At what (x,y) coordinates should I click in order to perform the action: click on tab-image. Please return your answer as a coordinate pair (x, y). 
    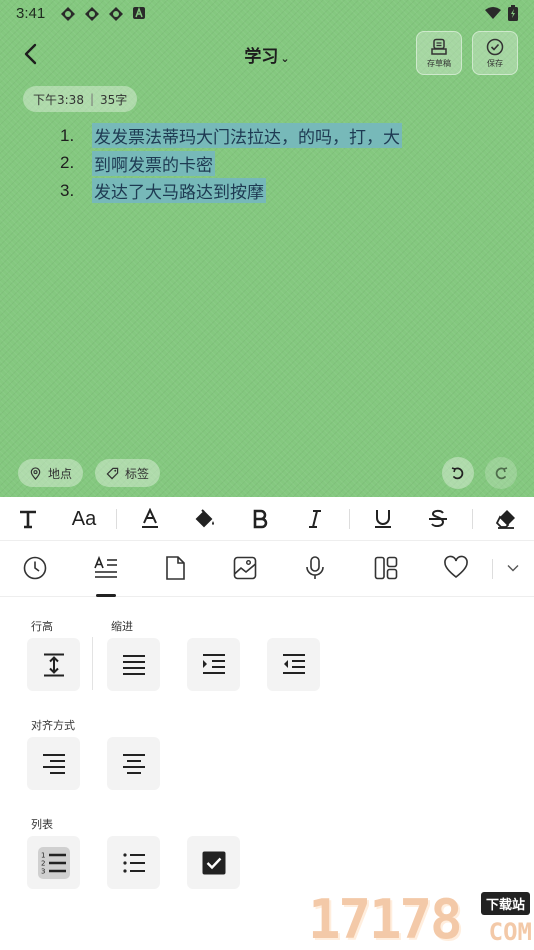
    Looking at the image, I should click on (245, 568).